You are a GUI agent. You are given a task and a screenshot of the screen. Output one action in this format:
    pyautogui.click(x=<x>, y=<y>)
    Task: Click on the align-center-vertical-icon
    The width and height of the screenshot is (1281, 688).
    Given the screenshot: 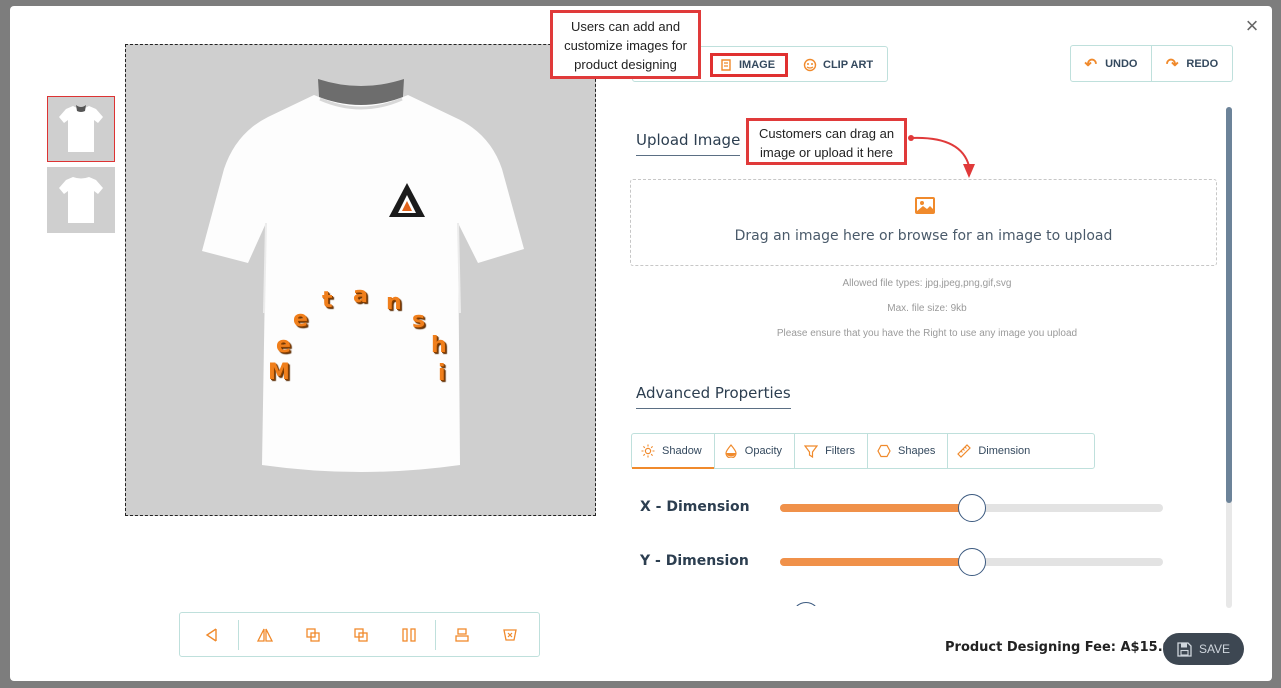 What is the action you would take?
    pyautogui.click(x=409, y=635)
    